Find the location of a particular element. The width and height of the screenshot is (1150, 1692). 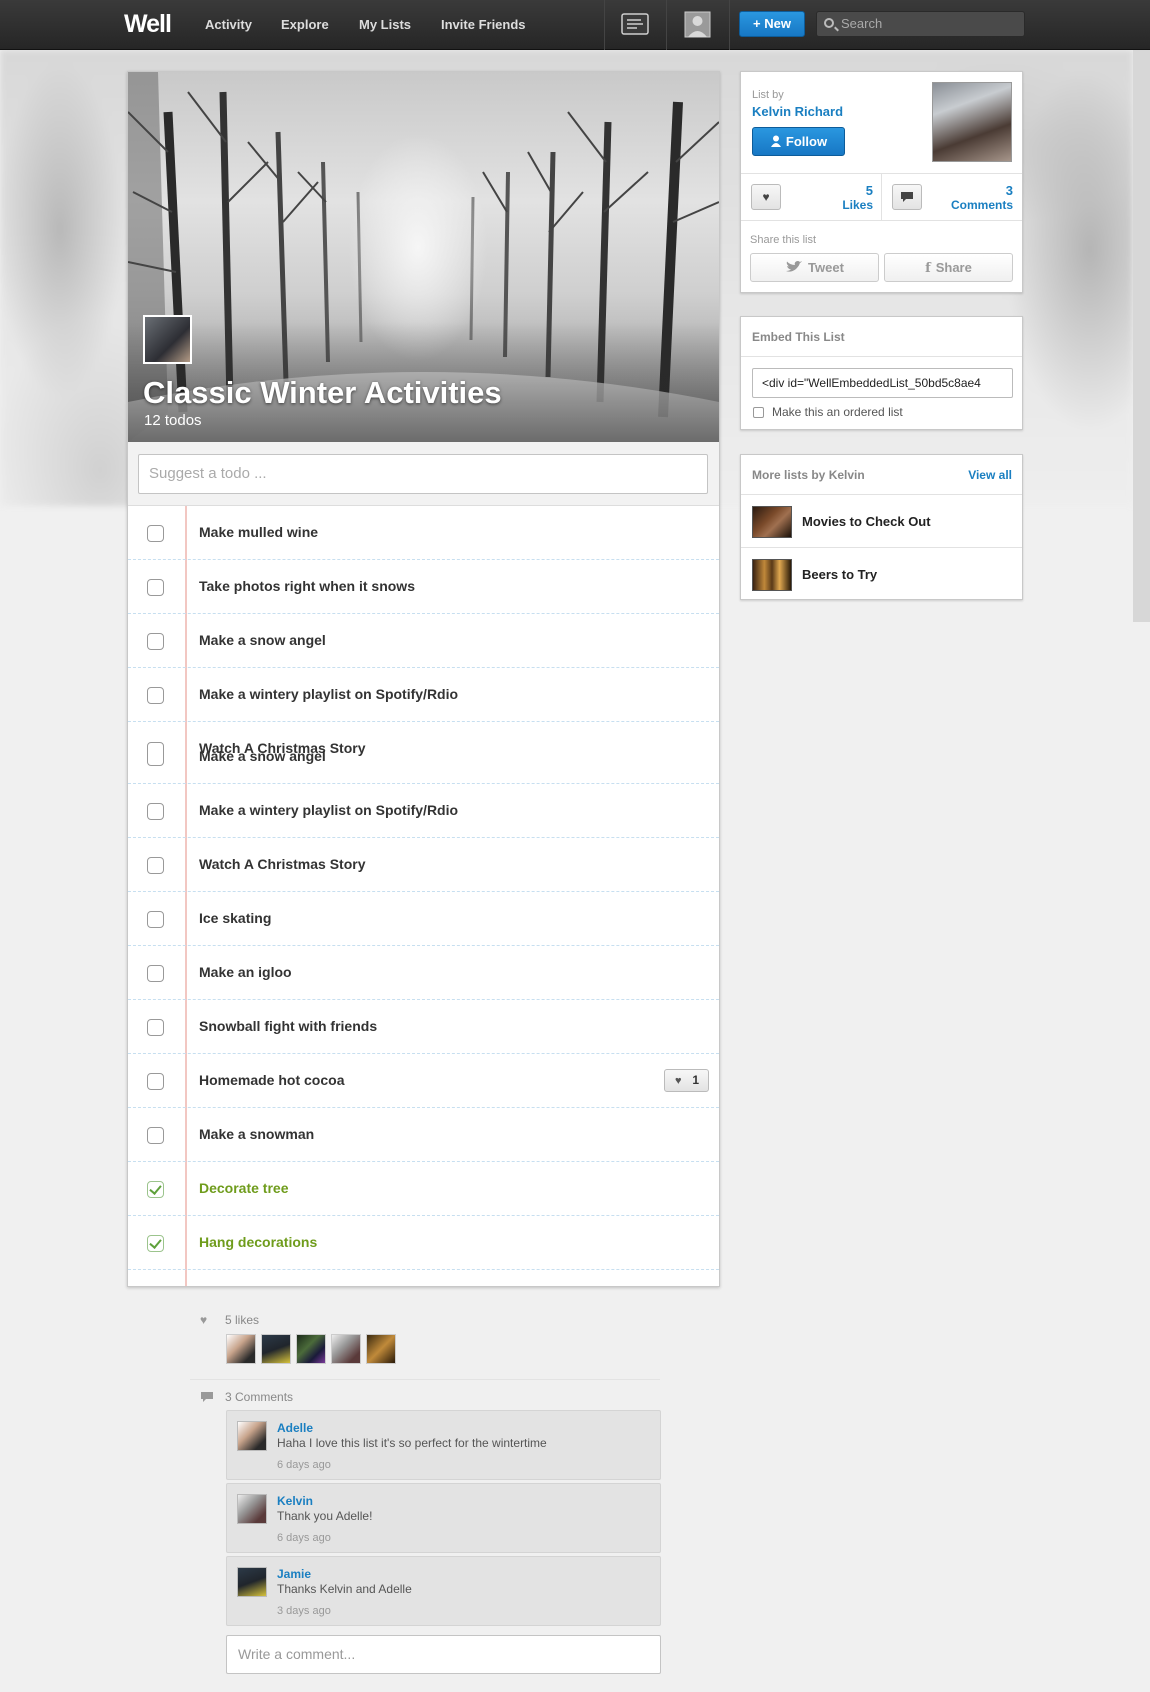

view-all-link: View all is located at coordinates (990, 475).